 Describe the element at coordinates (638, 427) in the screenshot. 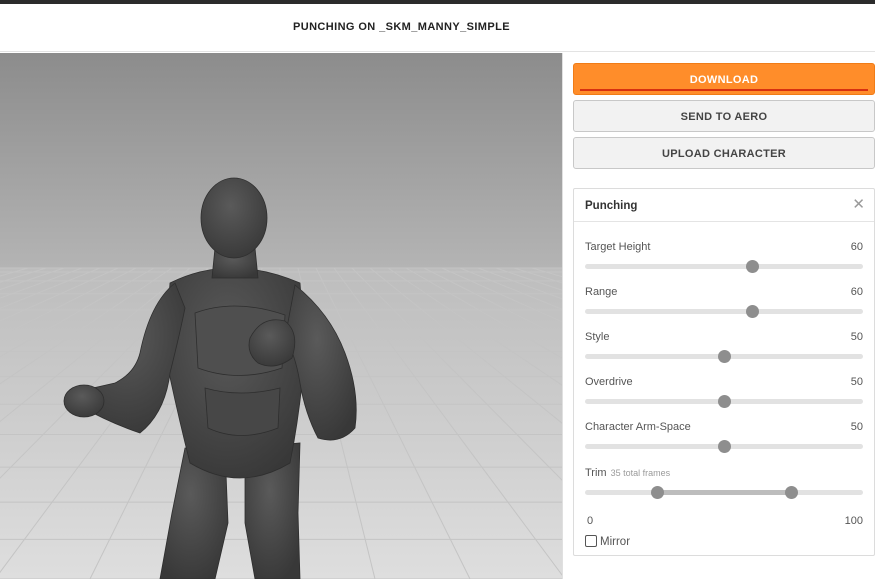

I see `slider-label: Character Arm-Space` at that location.